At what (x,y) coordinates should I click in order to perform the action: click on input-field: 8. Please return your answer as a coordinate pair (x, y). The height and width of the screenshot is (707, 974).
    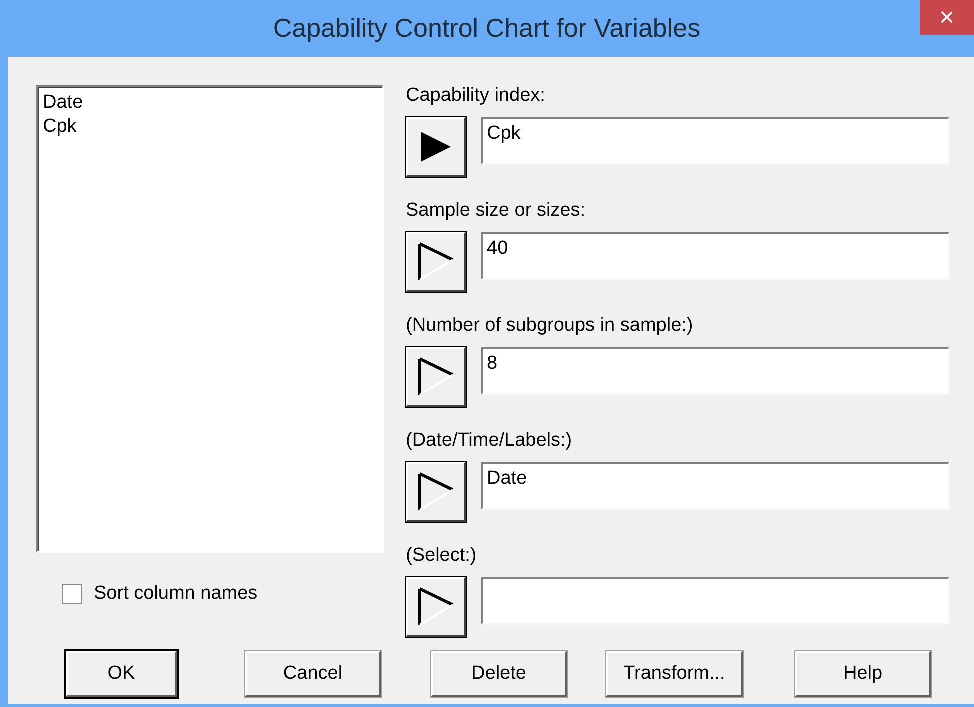
    Looking at the image, I should click on (715, 371).